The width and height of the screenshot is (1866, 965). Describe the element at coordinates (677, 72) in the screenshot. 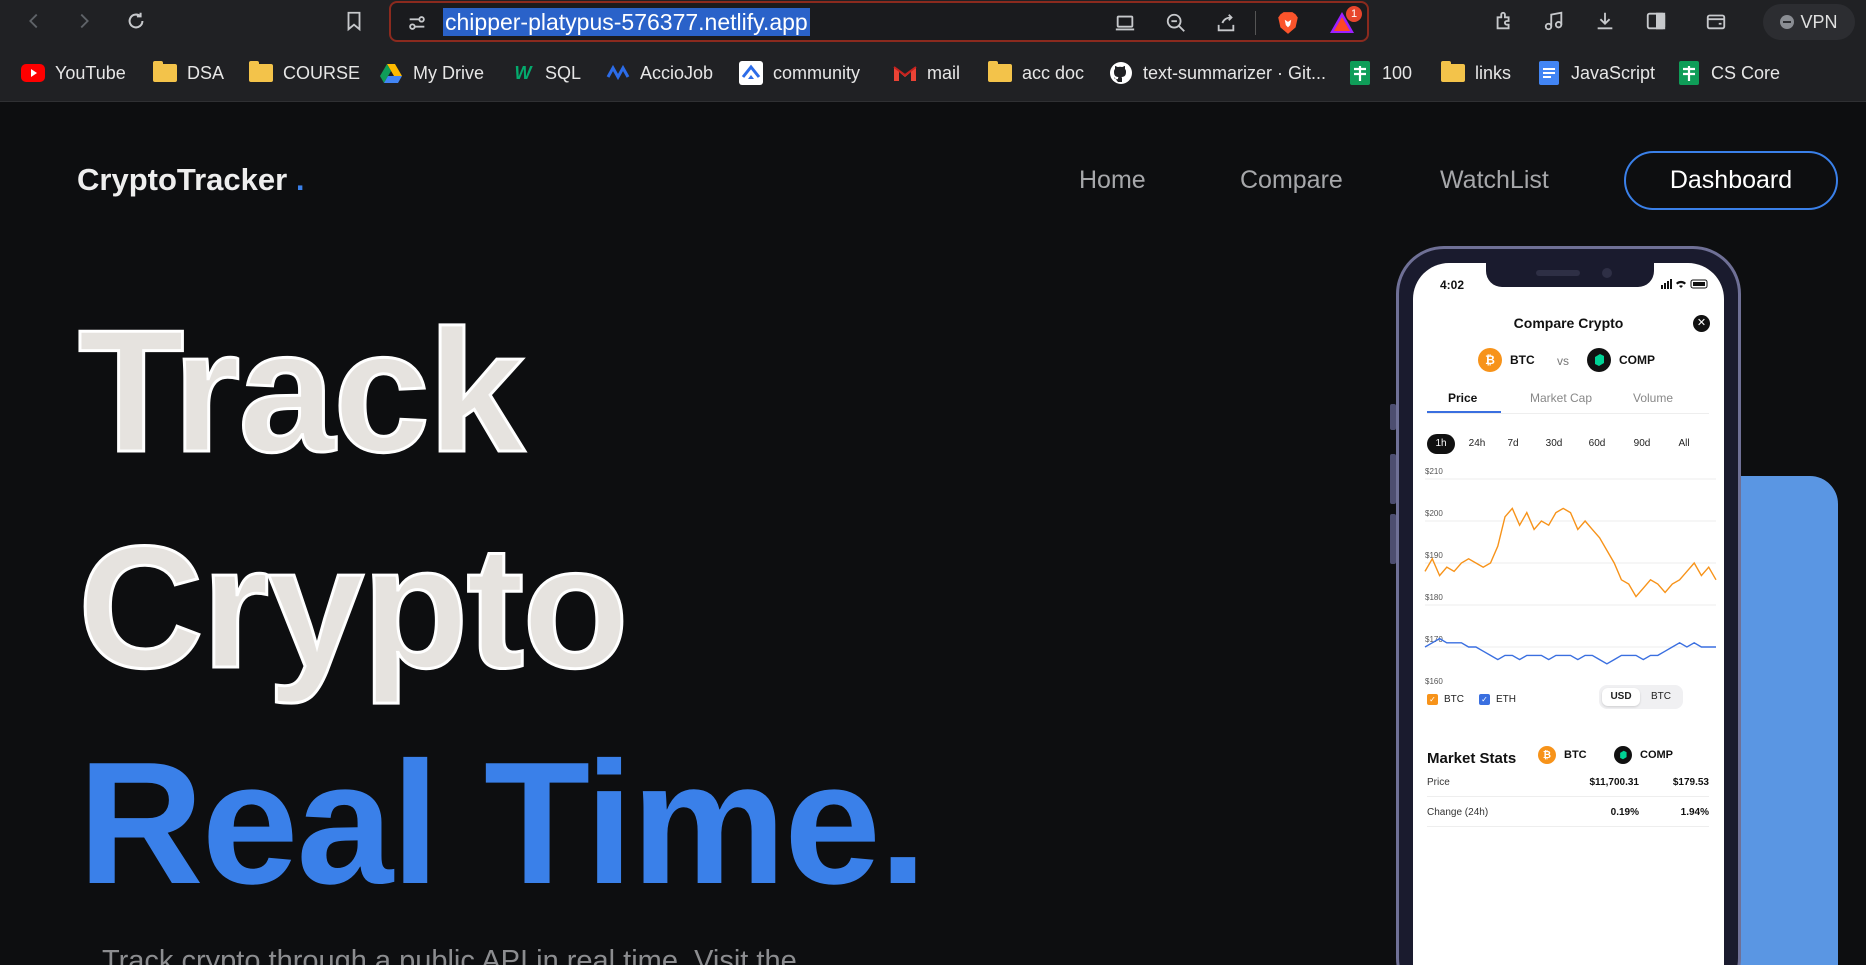

I see `bookmark-label: AccioJob` at that location.